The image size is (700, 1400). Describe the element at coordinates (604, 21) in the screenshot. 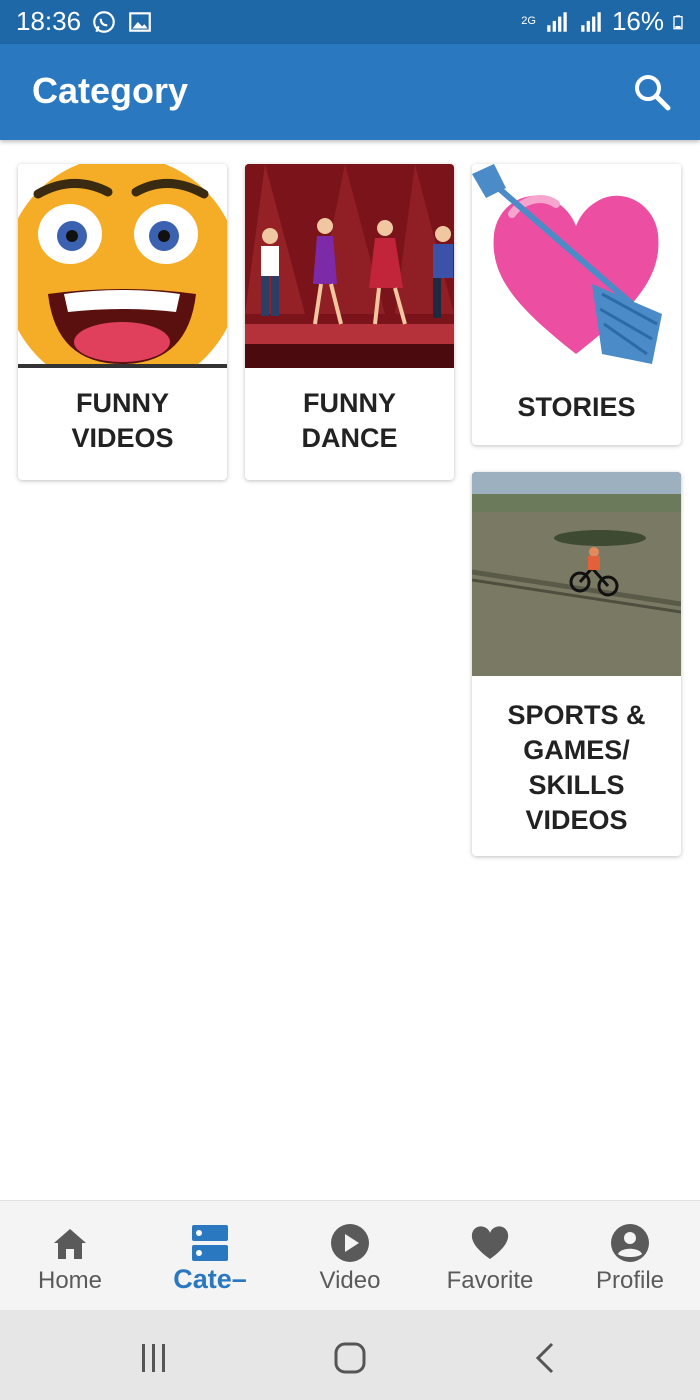

I see `status-right: 2G 16%` at that location.